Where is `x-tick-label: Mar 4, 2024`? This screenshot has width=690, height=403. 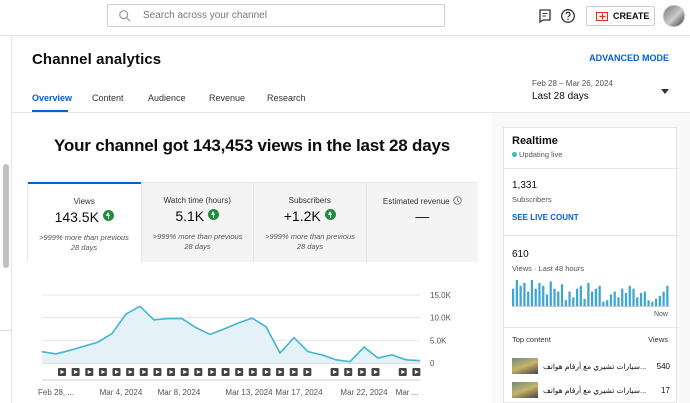
x-tick-label: Mar 4, 2024 is located at coordinates (121, 392).